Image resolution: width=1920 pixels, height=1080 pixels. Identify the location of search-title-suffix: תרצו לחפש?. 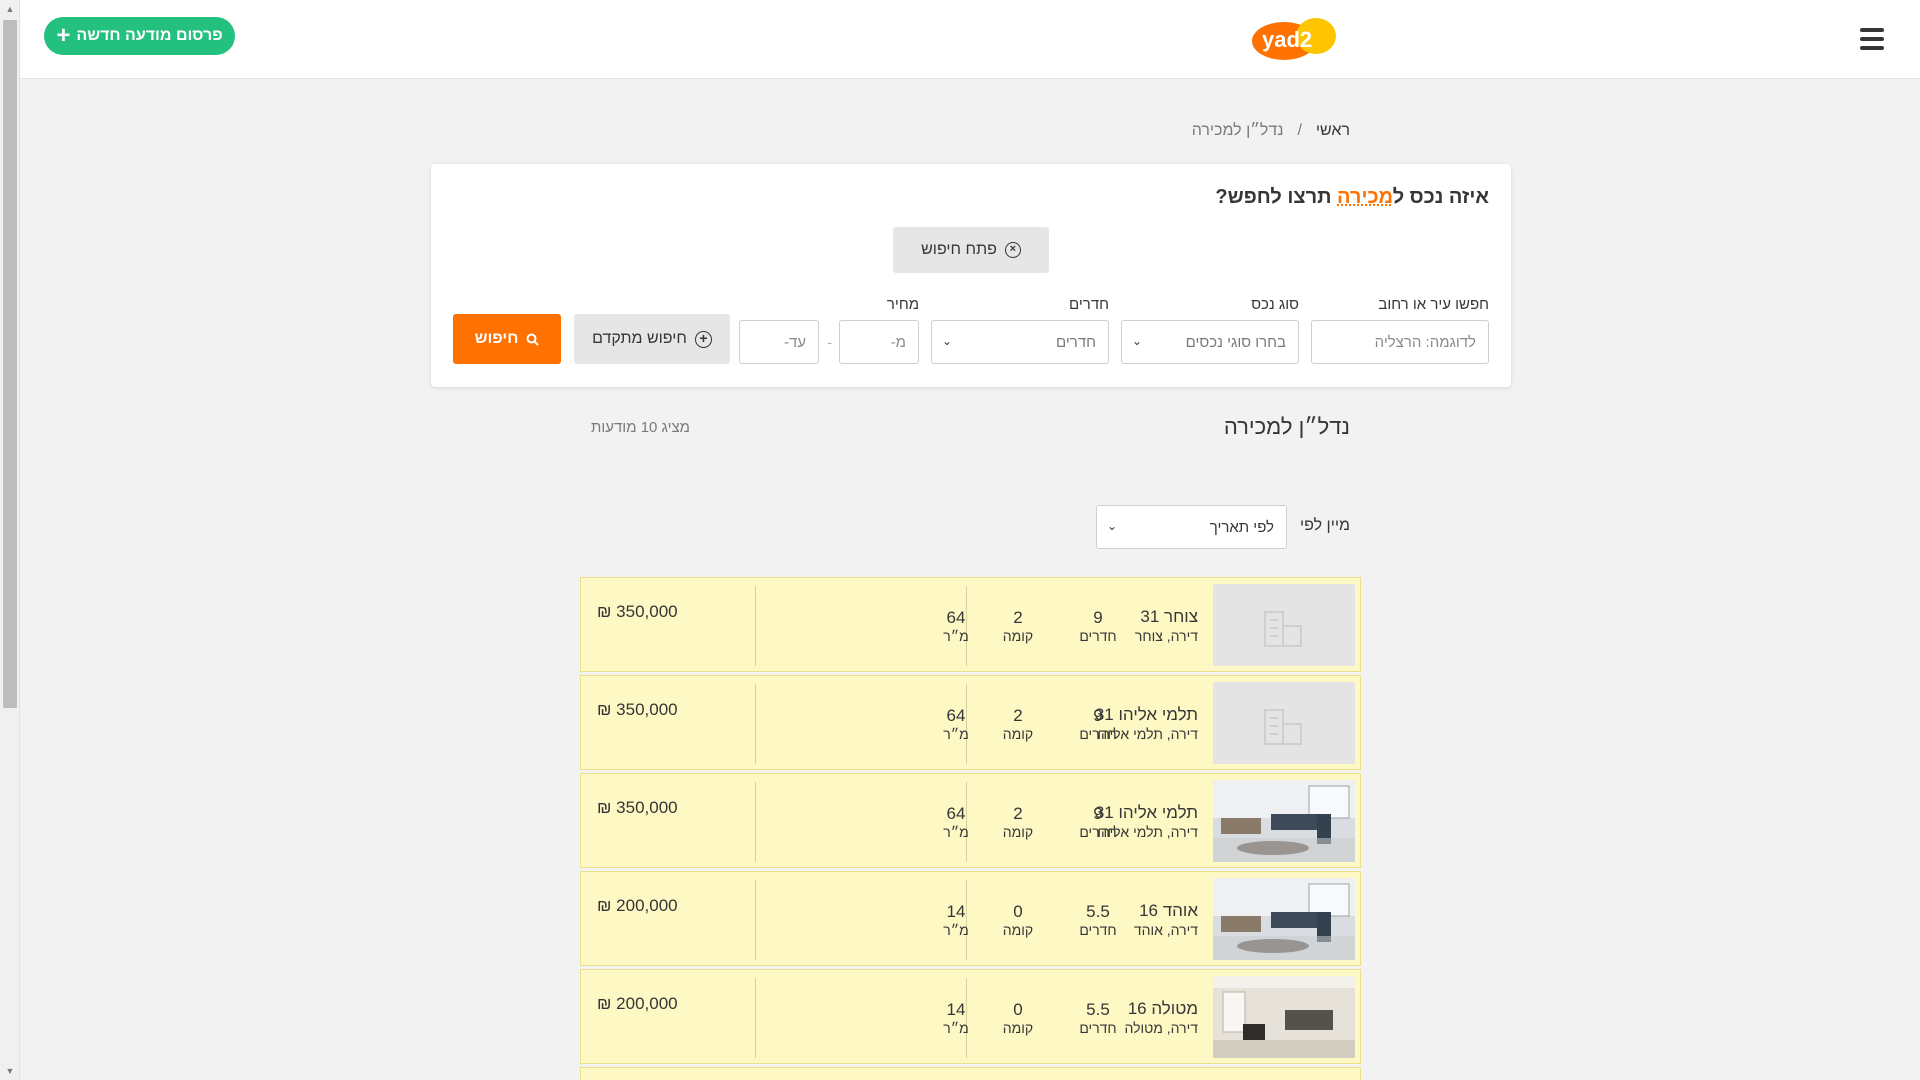
(1276, 197).